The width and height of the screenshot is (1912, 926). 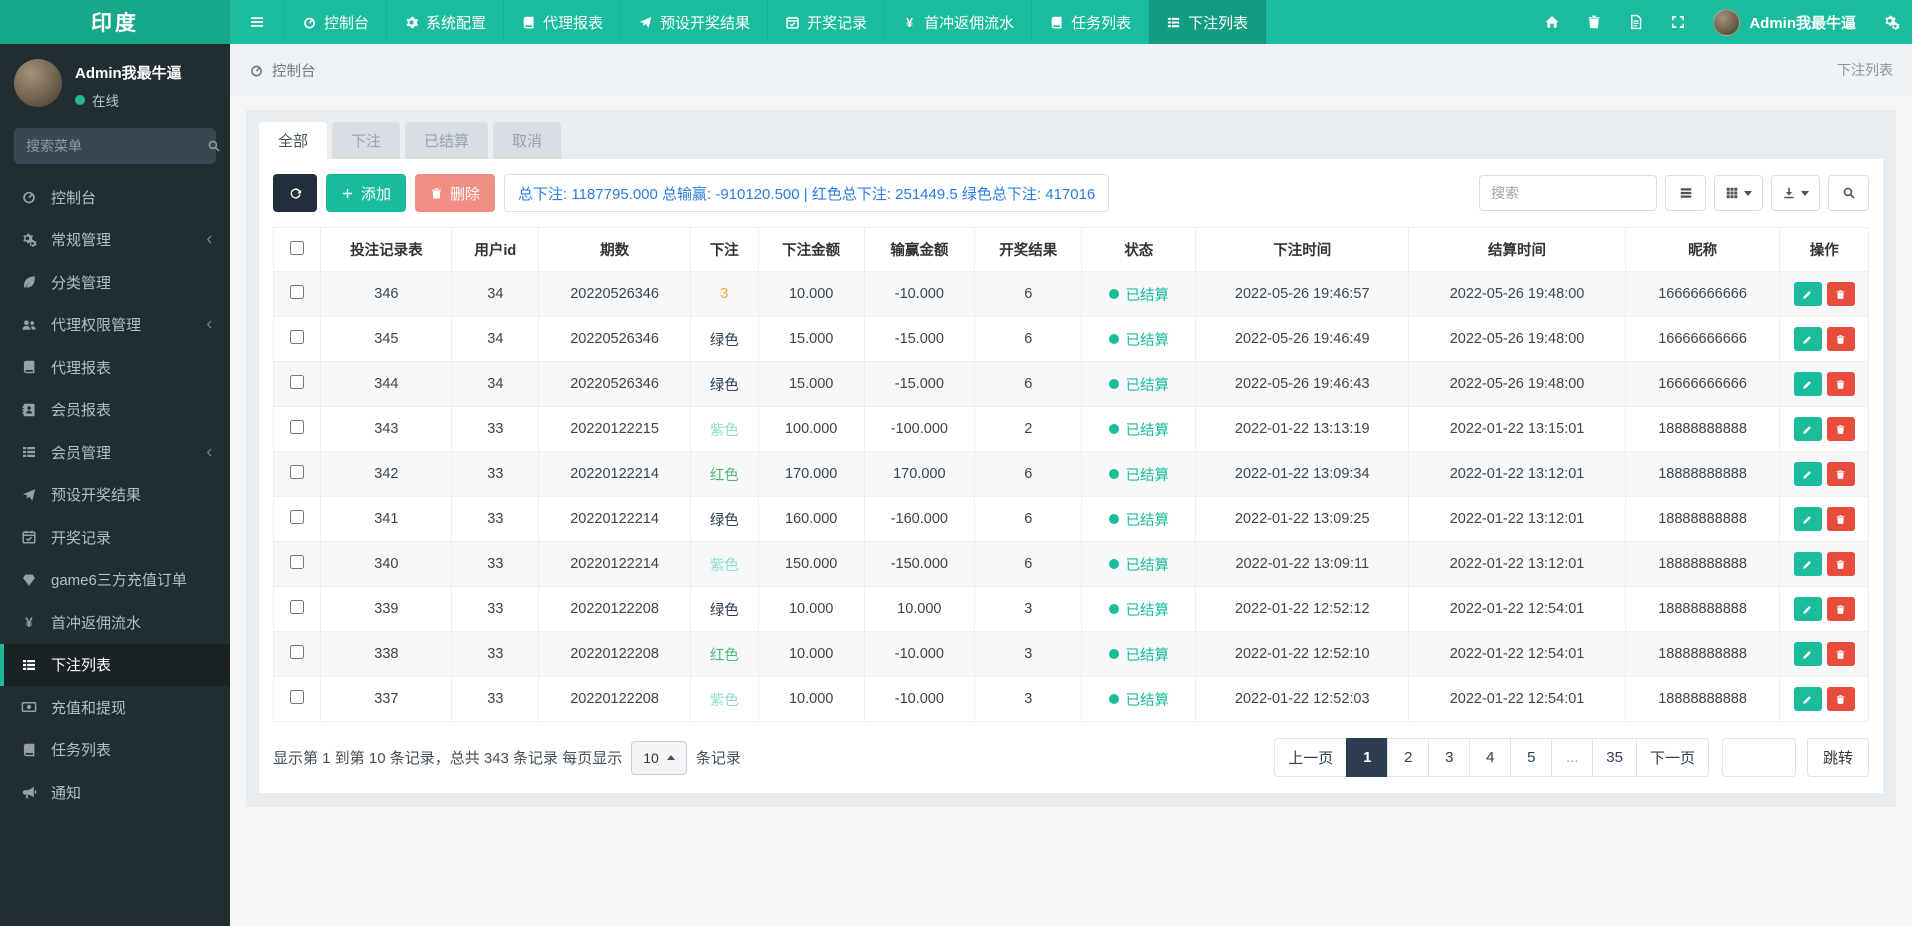 What do you see at coordinates (1490, 757) in the screenshot?
I see `page-item-4: 4` at bounding box center [1490, 757].